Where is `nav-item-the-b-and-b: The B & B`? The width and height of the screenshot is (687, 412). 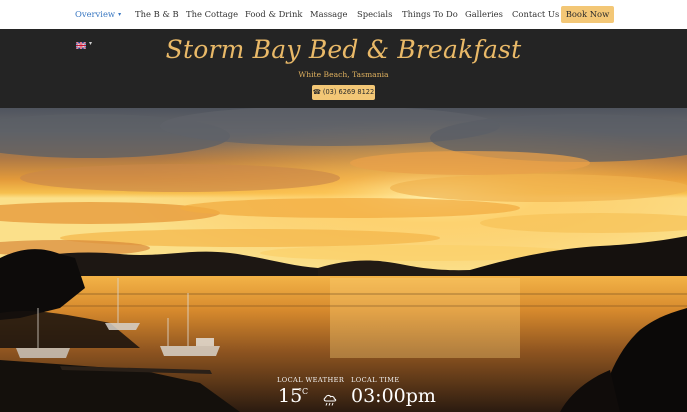
nav-item-the-b-and-b: The B & B is located at coordinates (157, 14).